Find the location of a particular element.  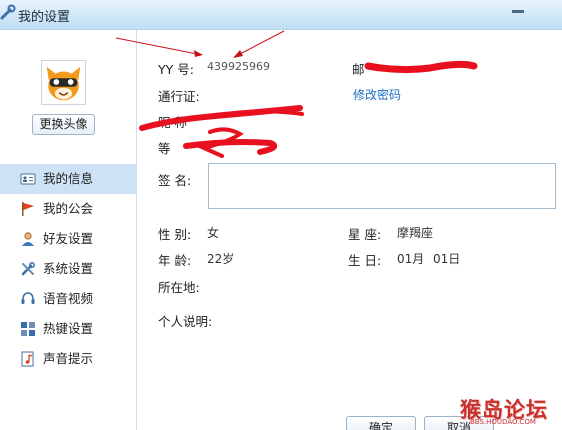

watermark-url: BBS.HOUDAO.COM is located at coordinates (503, 422).